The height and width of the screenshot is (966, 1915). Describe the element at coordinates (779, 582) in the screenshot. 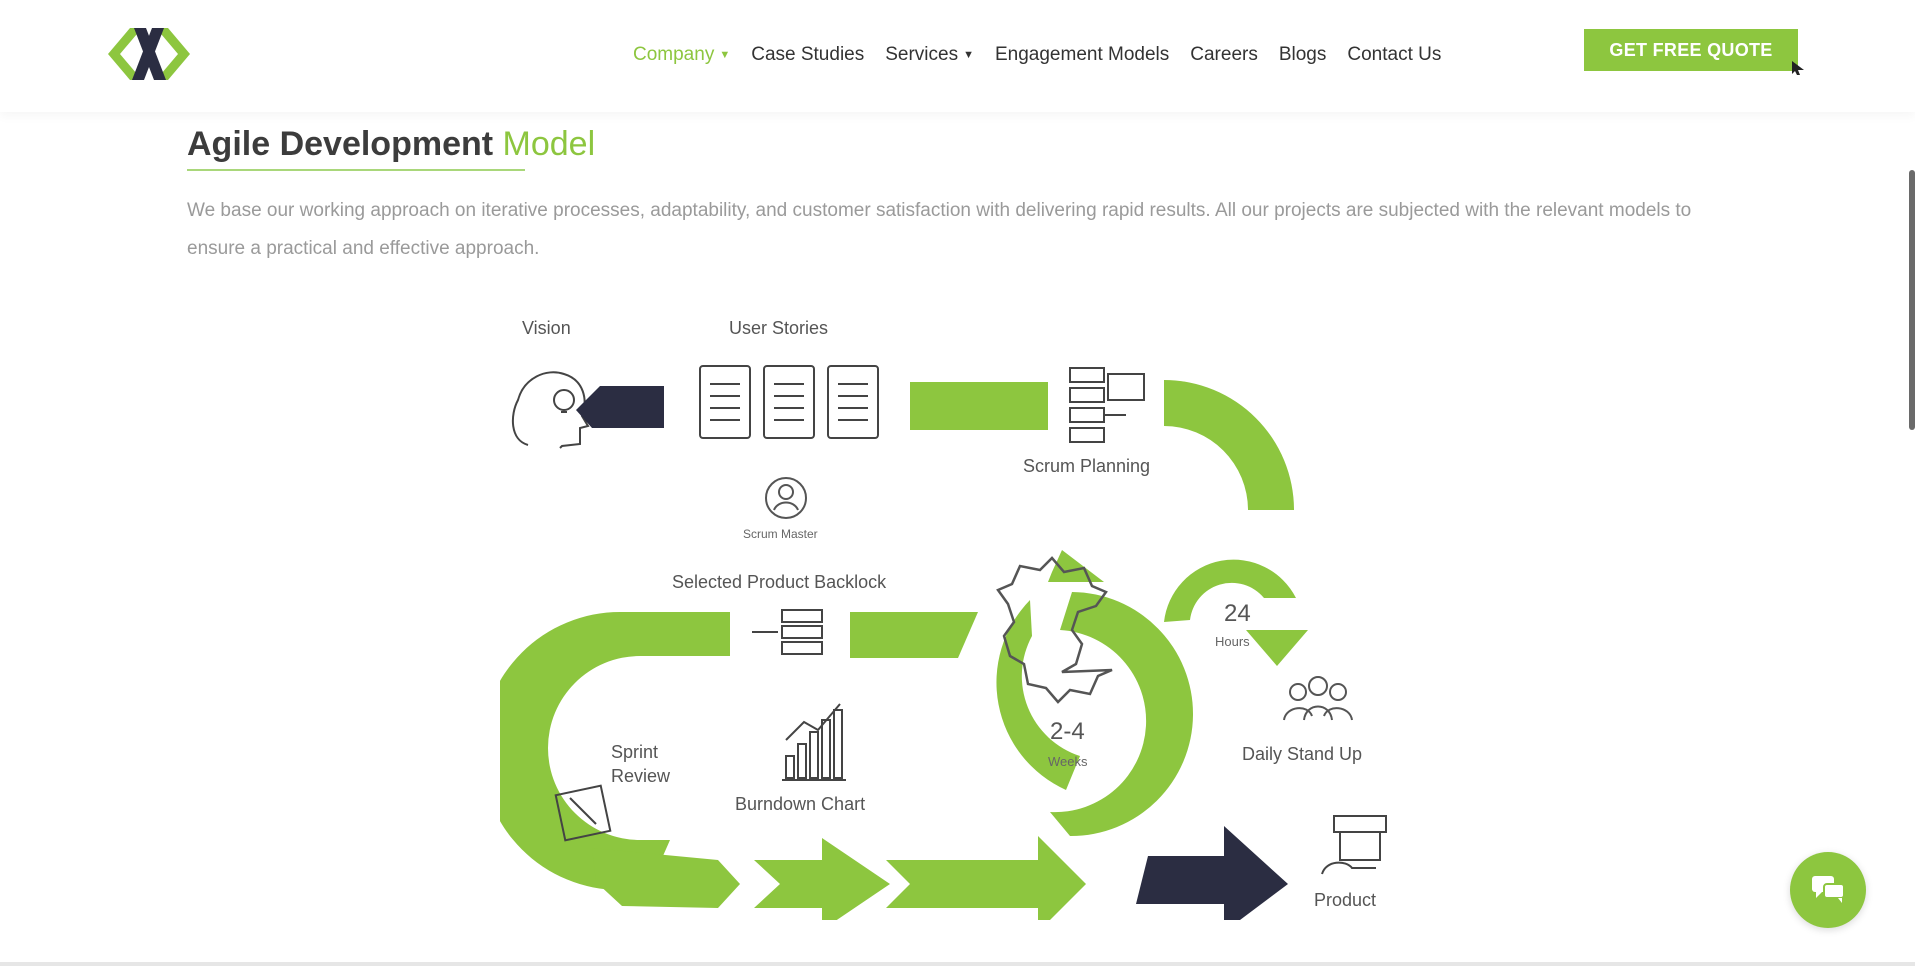

I see `label-selected-backlog: Selected Product Backlock` at that location.